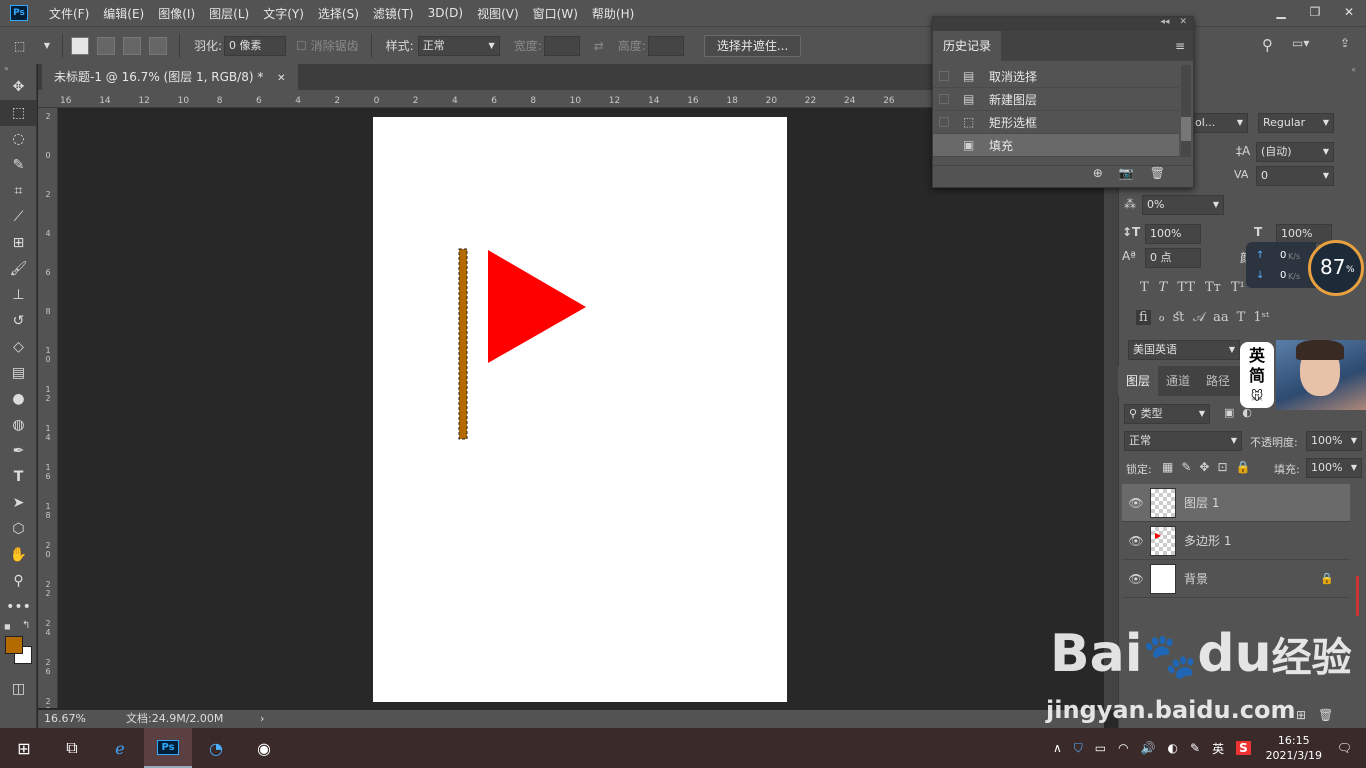  I want to click on path-select-tool-icon: ➤, so click(18, 503).